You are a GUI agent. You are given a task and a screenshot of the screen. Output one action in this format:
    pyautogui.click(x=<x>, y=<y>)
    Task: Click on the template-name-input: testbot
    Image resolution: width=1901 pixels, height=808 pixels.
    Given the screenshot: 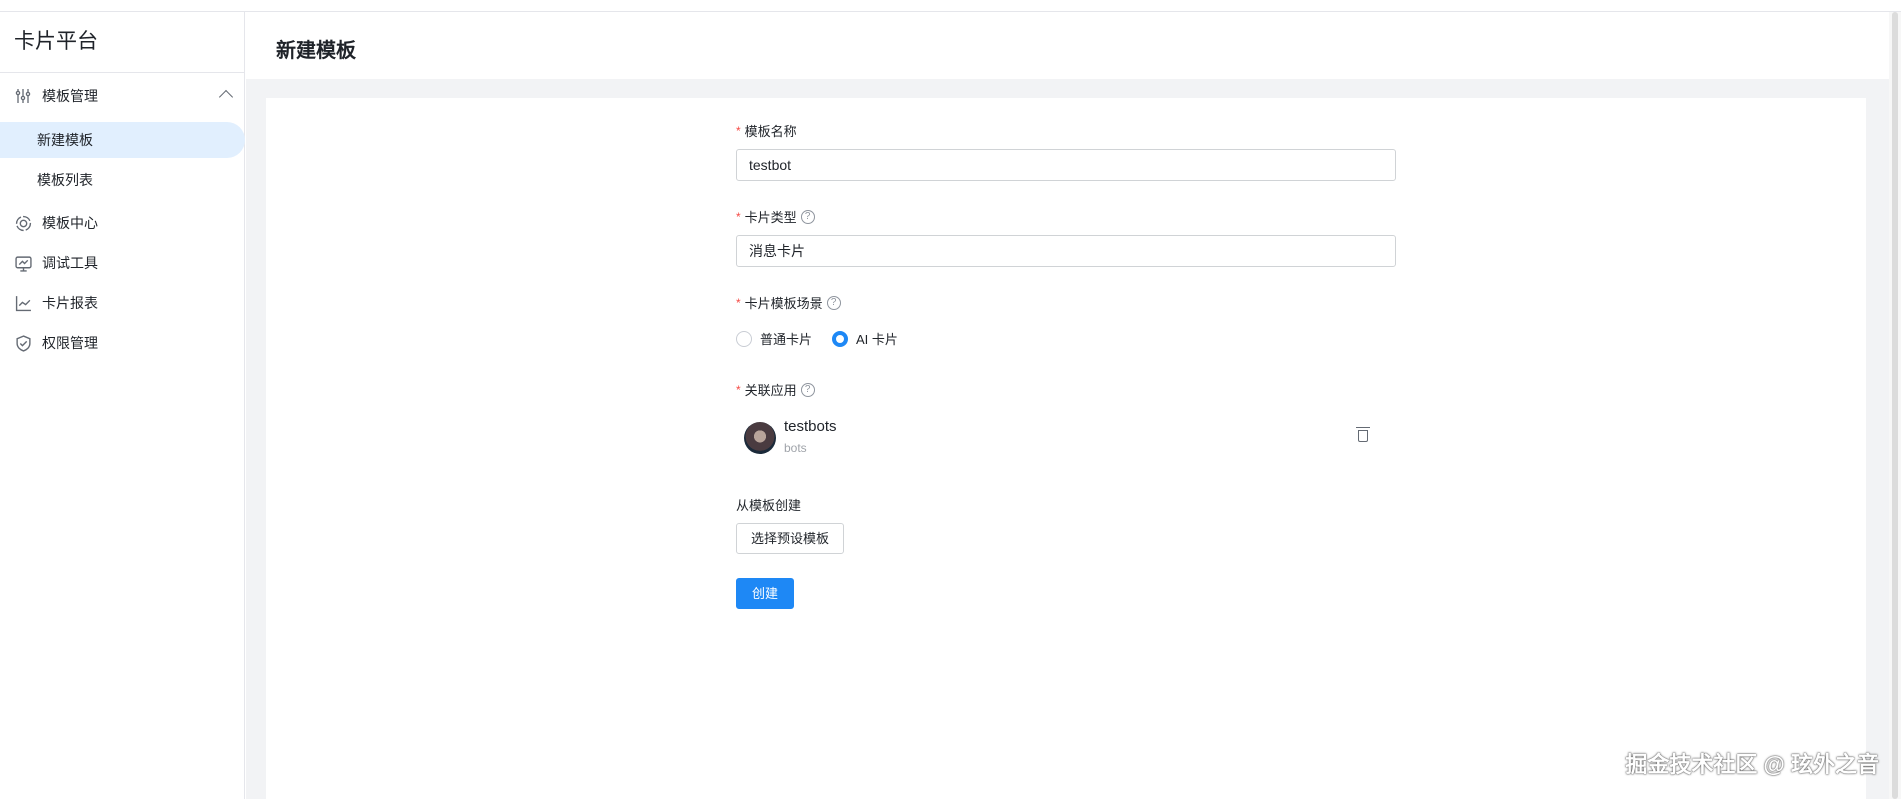 What is the action you would take?
    pyautogui.click(x=1066, y=165)
    